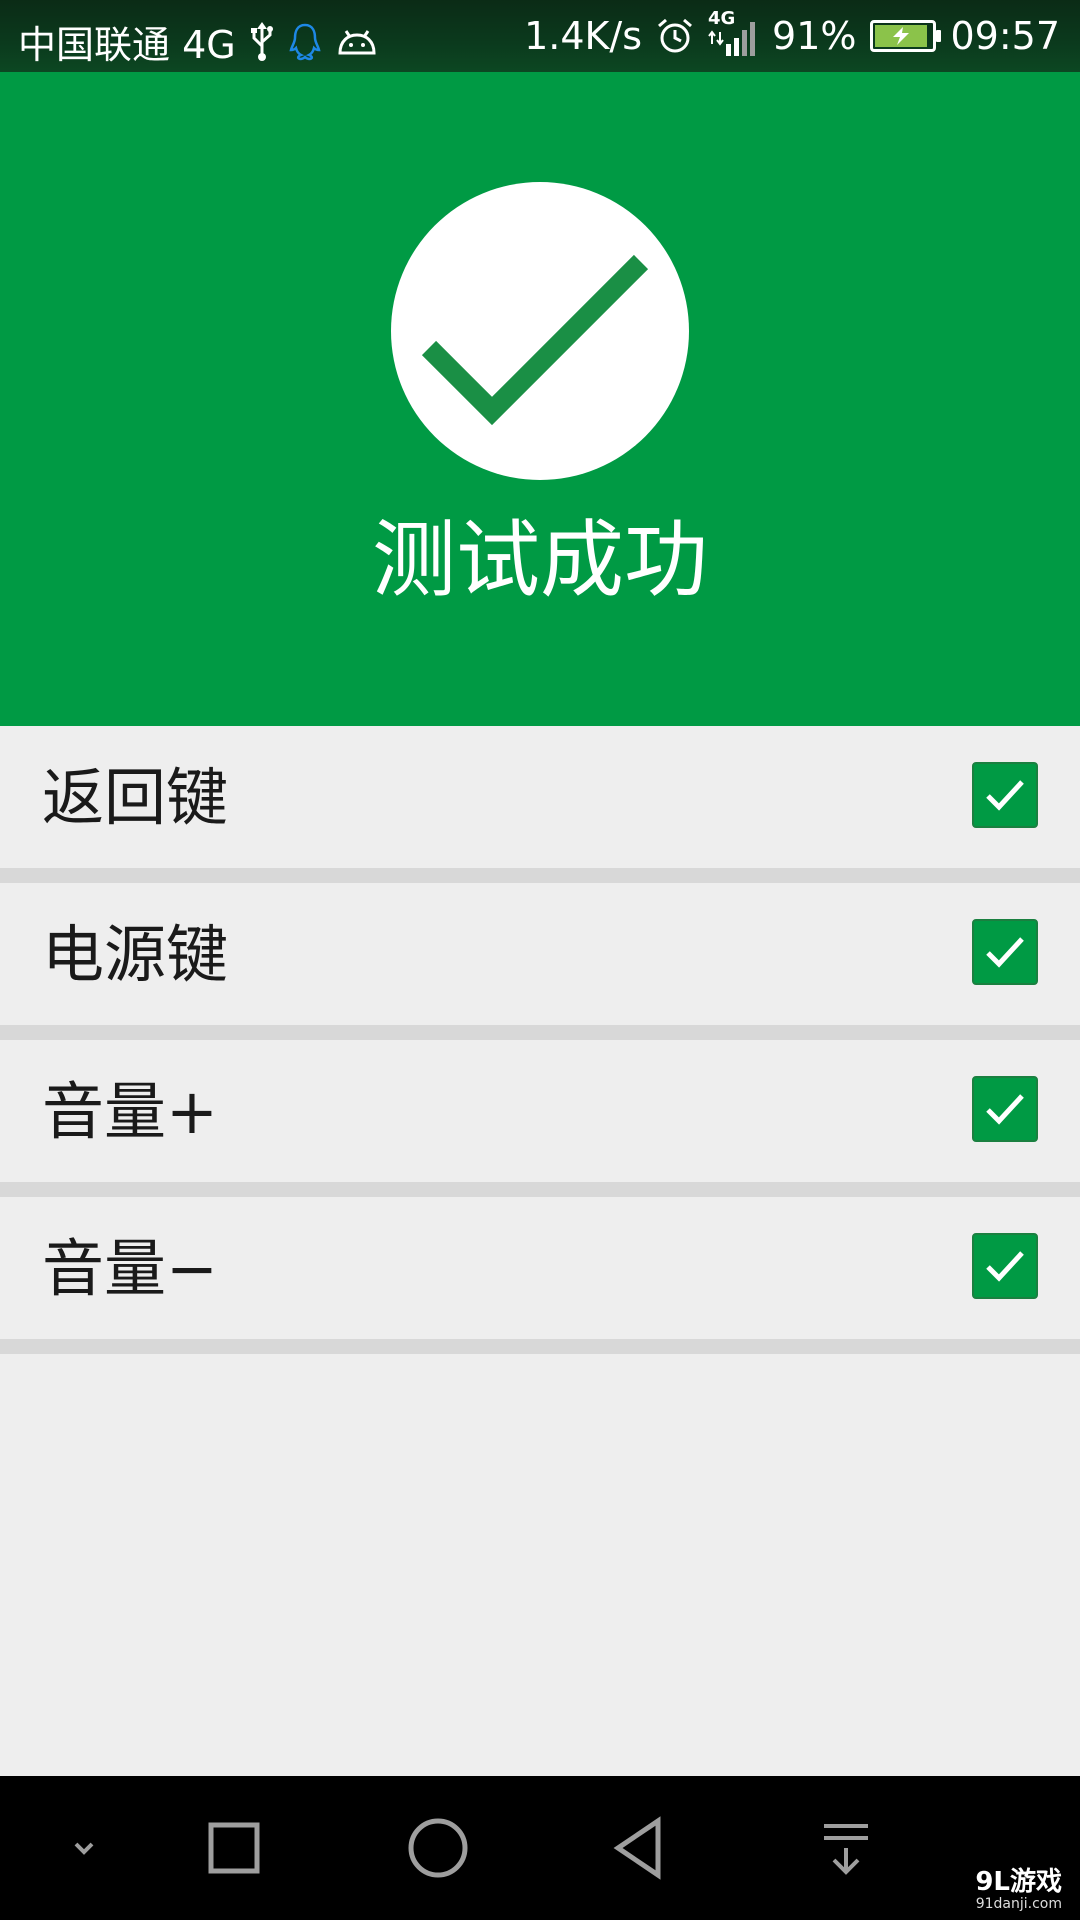 The image size is (1080, 1920). I want to click on chevron-down-icon, so click(84, 1848).